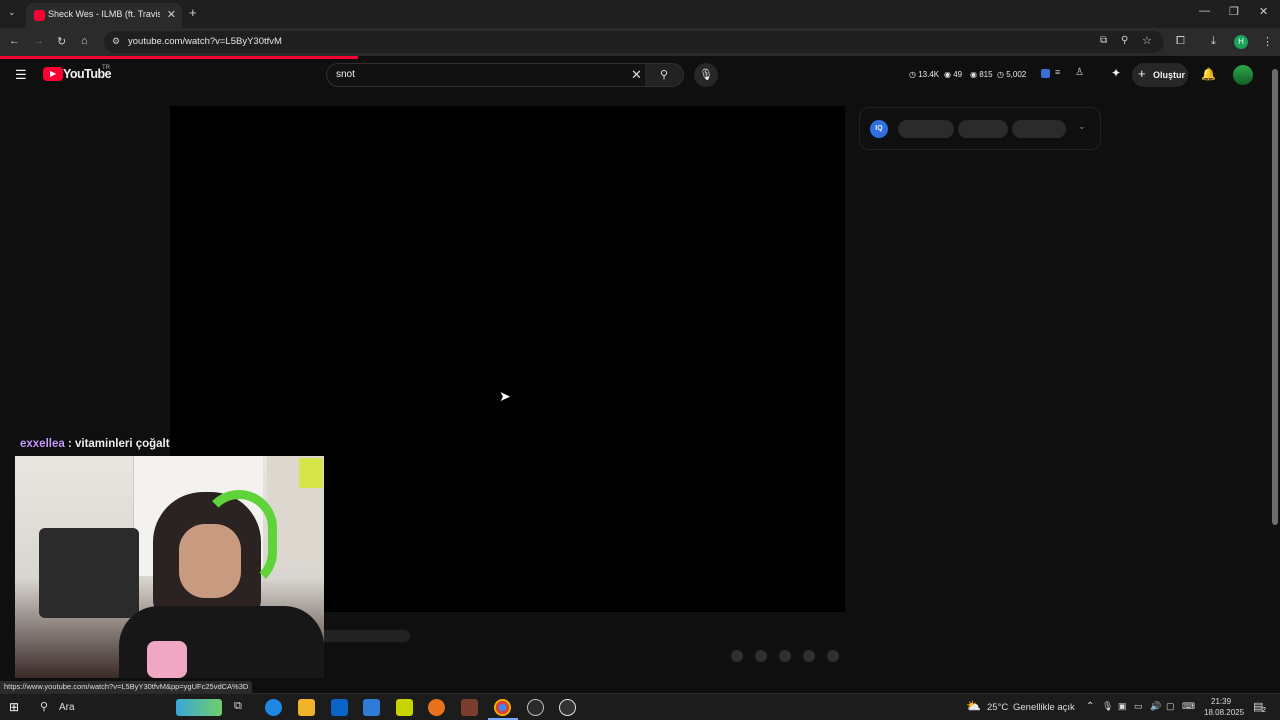 This screenshot has width=1280, height=720. I want to click on taskbar-search-icon: ⚲, so click(44, 706).